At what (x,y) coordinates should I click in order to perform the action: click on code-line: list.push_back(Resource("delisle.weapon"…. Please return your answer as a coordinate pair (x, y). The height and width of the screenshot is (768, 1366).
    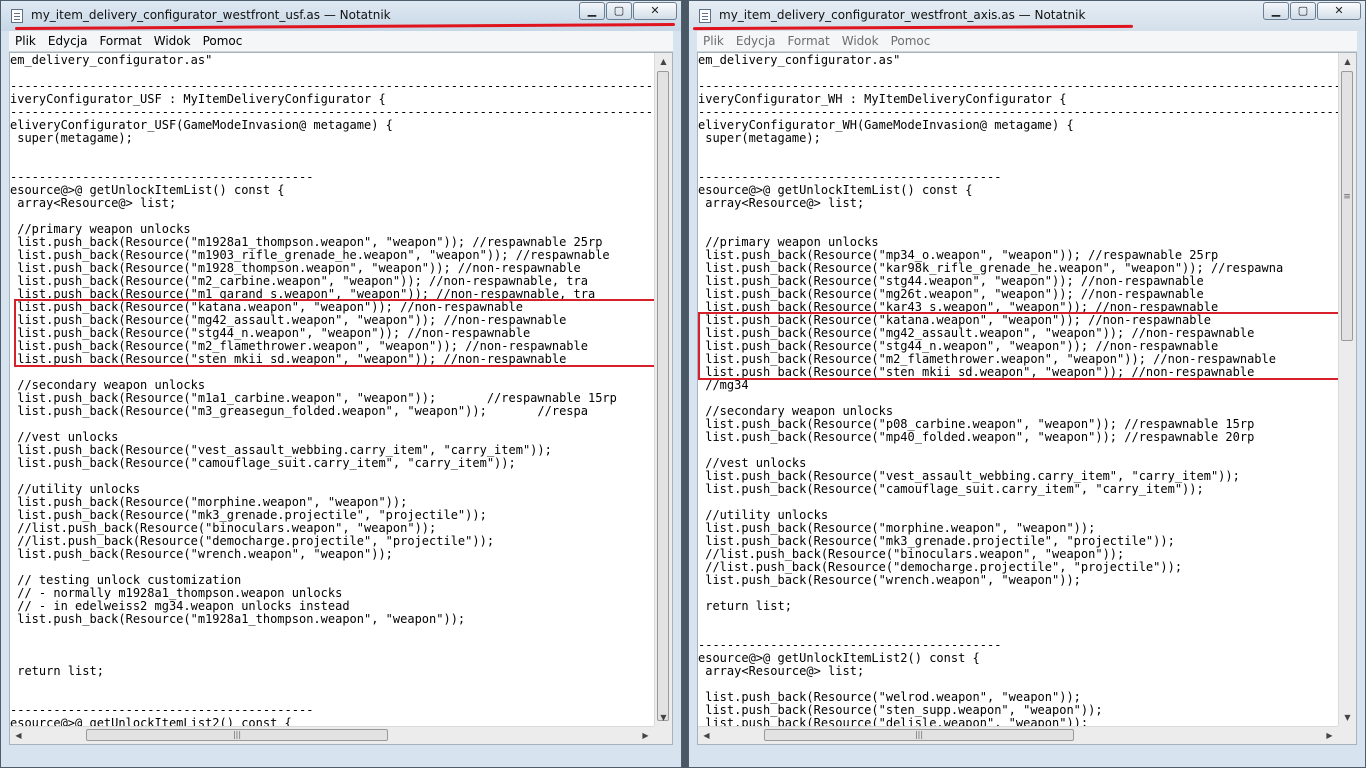
    Looking at the image, I should click on (893, 721).